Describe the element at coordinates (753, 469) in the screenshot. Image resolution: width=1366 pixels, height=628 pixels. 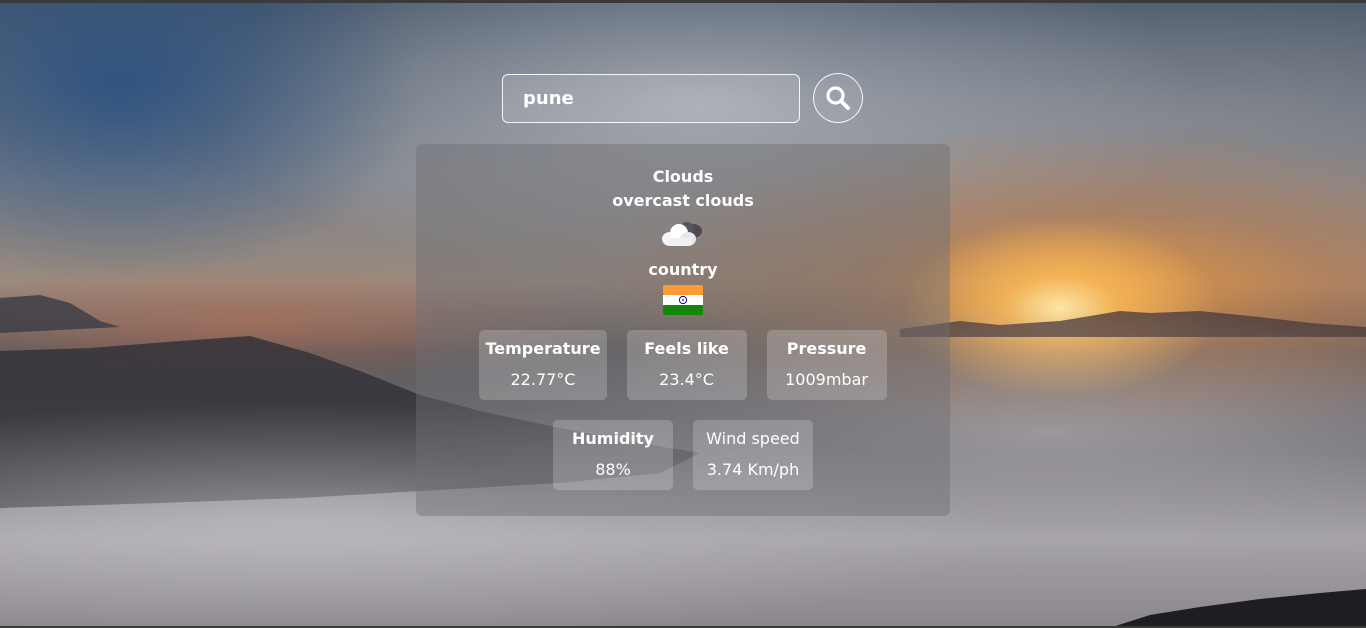
I see `stat-value: 3.74 Km/ph` at that location.